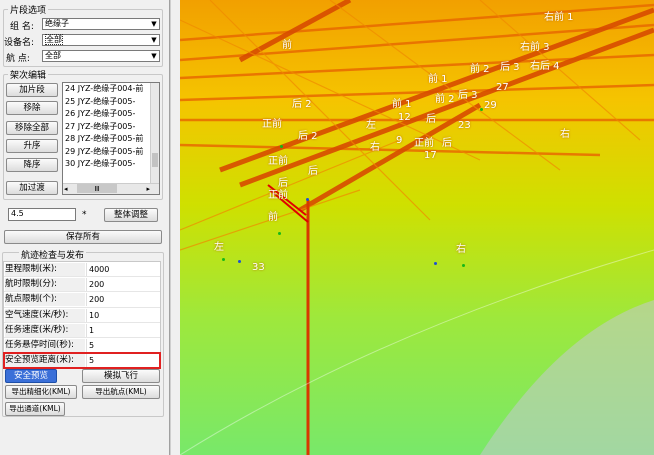 The height and width of the screenshot is (455, 654). I want to click on arrow-left-icon: ◂, so click(66, 189).